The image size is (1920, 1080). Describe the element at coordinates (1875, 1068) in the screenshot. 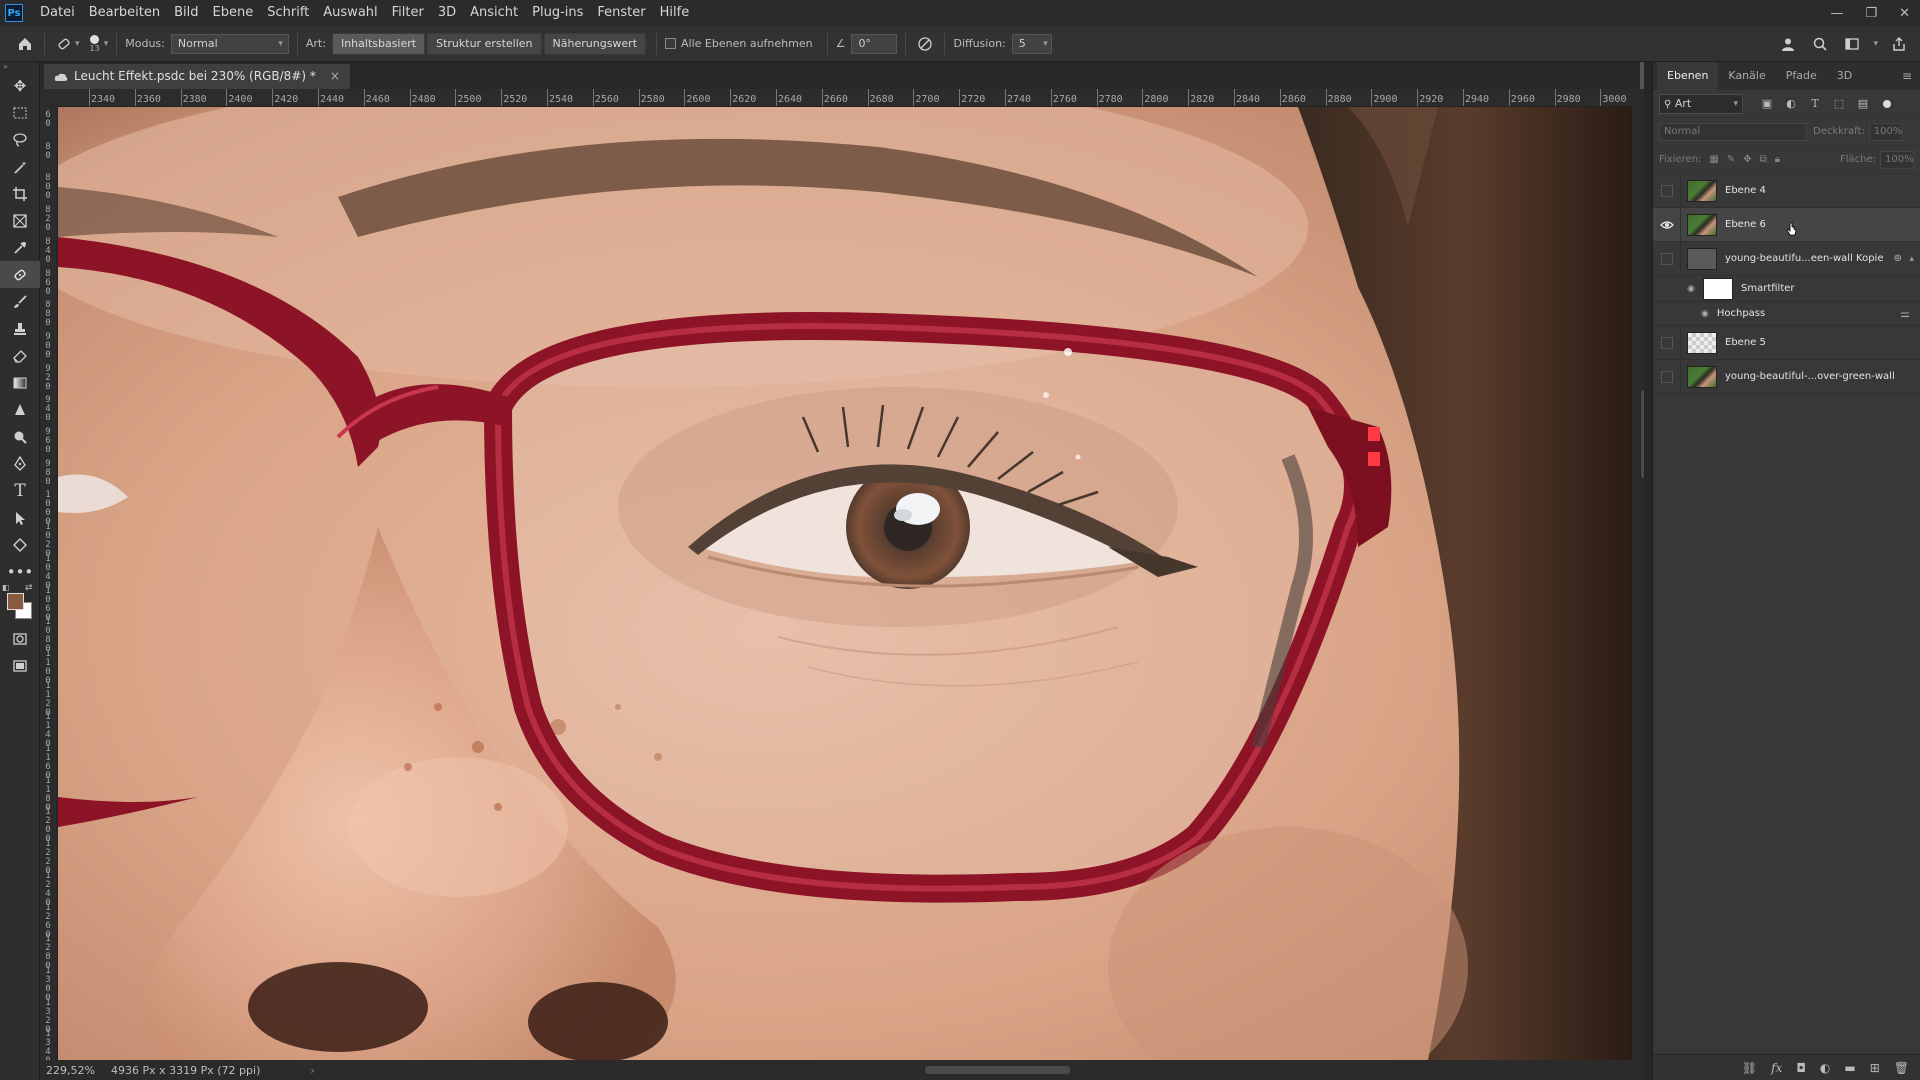

I see `new-layer-icon: ⊞` at that location.